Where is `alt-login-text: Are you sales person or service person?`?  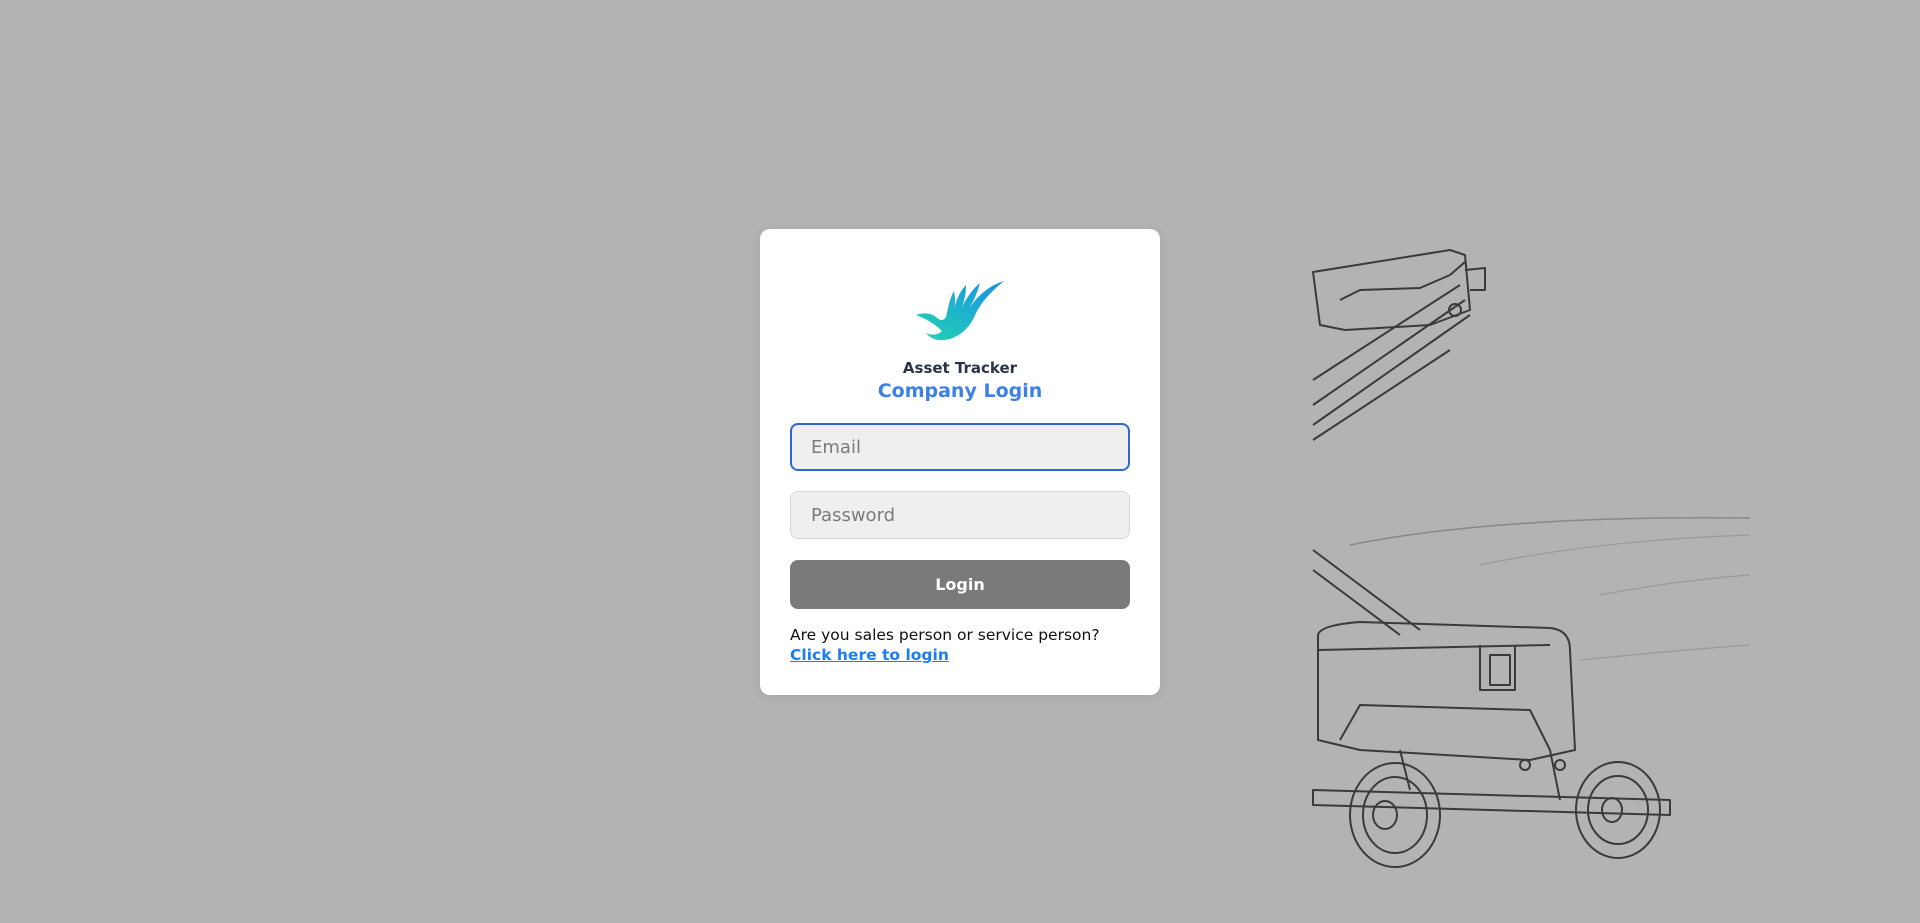 alt-login-text: Are you sales person or service person? is located at coordinates (945, 635).